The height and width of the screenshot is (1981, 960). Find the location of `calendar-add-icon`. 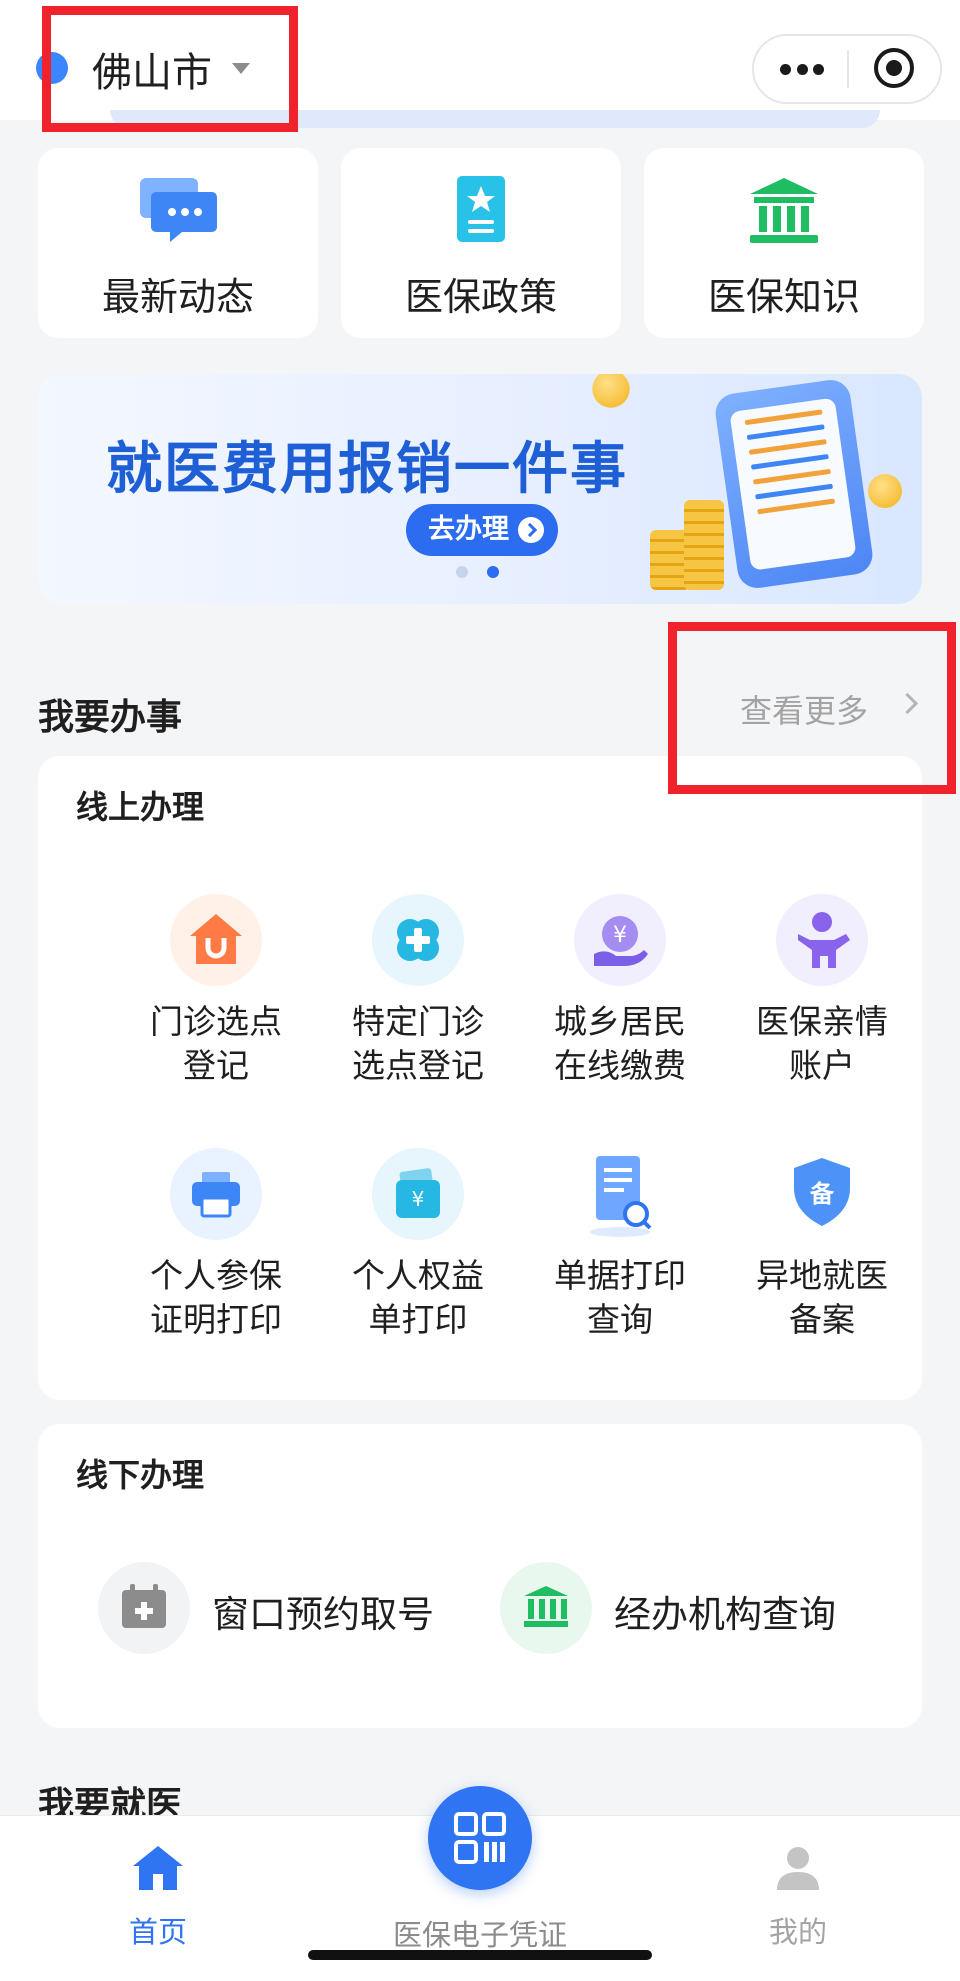

calendar-add-icon is located at coordinates (144, 1608).